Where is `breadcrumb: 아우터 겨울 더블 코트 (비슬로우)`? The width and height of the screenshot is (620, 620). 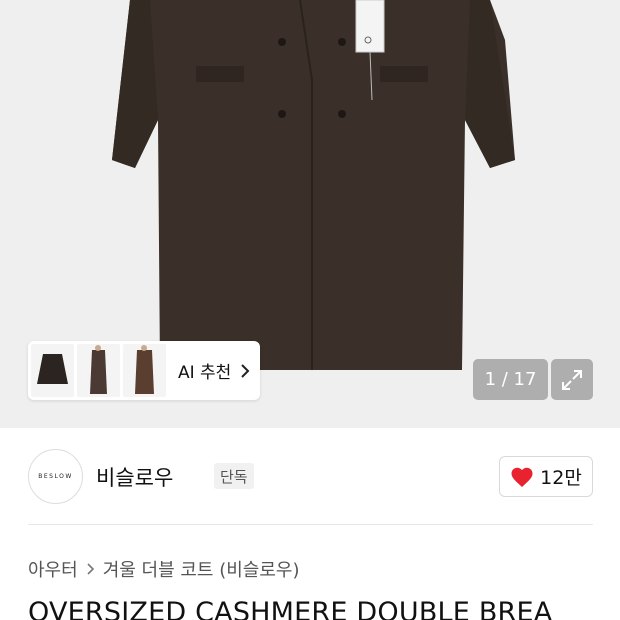 breadcrumb: 아우터 겨울 더블 코트 (비슬로우) is located at coordinates (164, 569).